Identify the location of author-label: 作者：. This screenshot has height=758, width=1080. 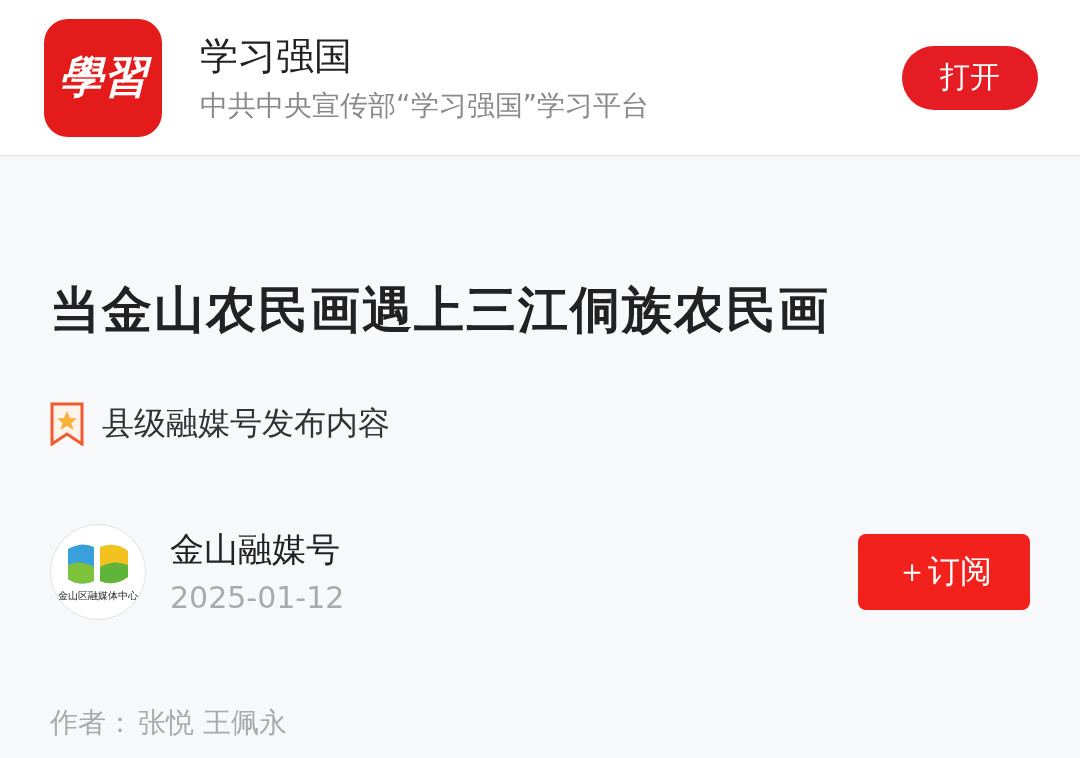
(92, 723).